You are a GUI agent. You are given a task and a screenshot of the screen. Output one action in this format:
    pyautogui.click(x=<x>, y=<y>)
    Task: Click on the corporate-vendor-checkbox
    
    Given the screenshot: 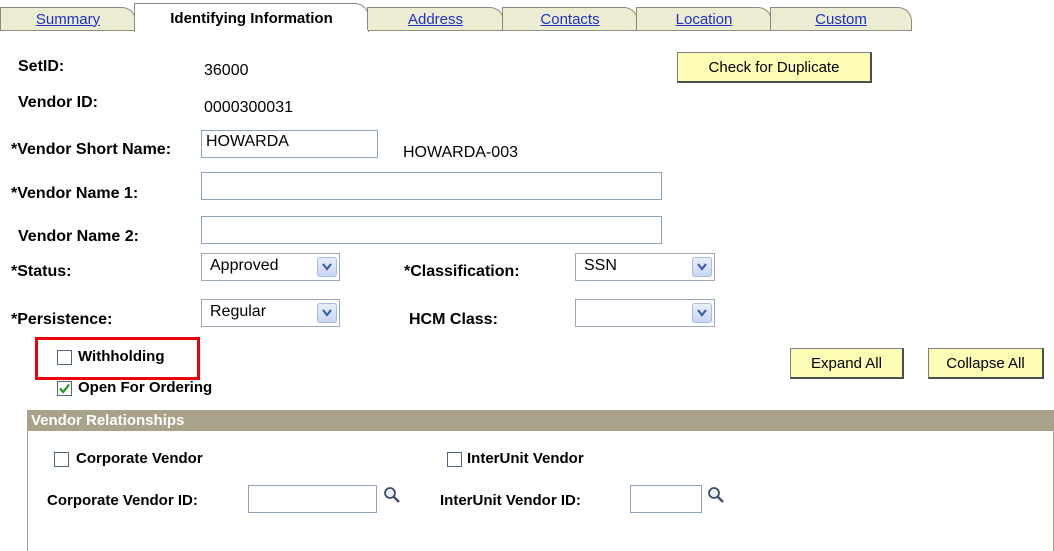 What is the action you would take?
    pyautogui.click(x=61, y=459)
    